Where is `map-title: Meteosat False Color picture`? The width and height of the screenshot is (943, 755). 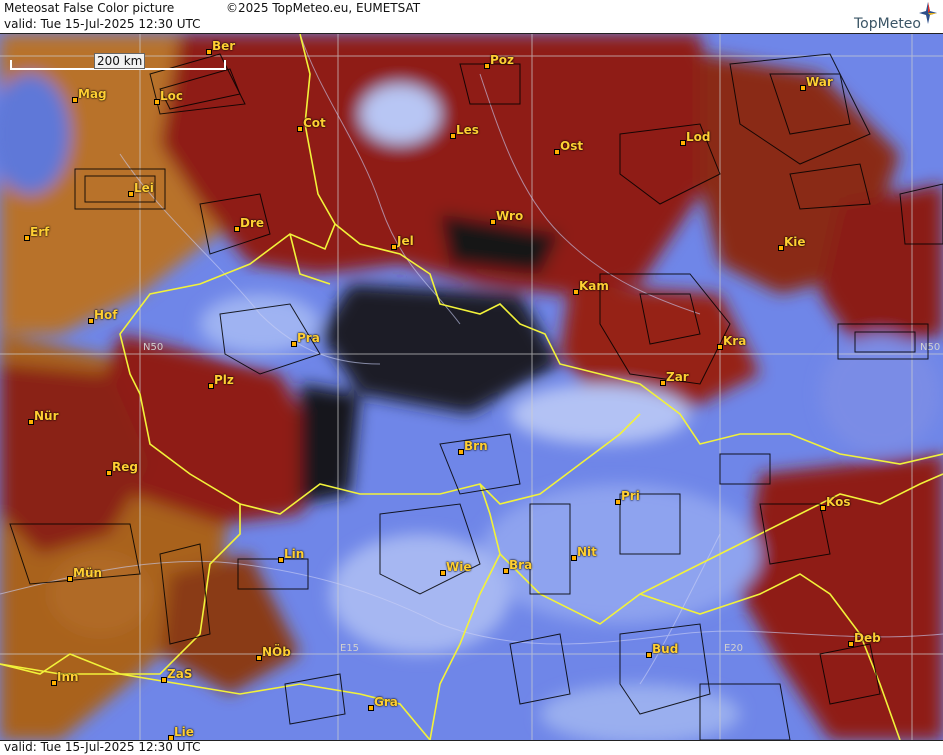
map-title: Meteosat False Color picture is located at coordinates (89, 8).